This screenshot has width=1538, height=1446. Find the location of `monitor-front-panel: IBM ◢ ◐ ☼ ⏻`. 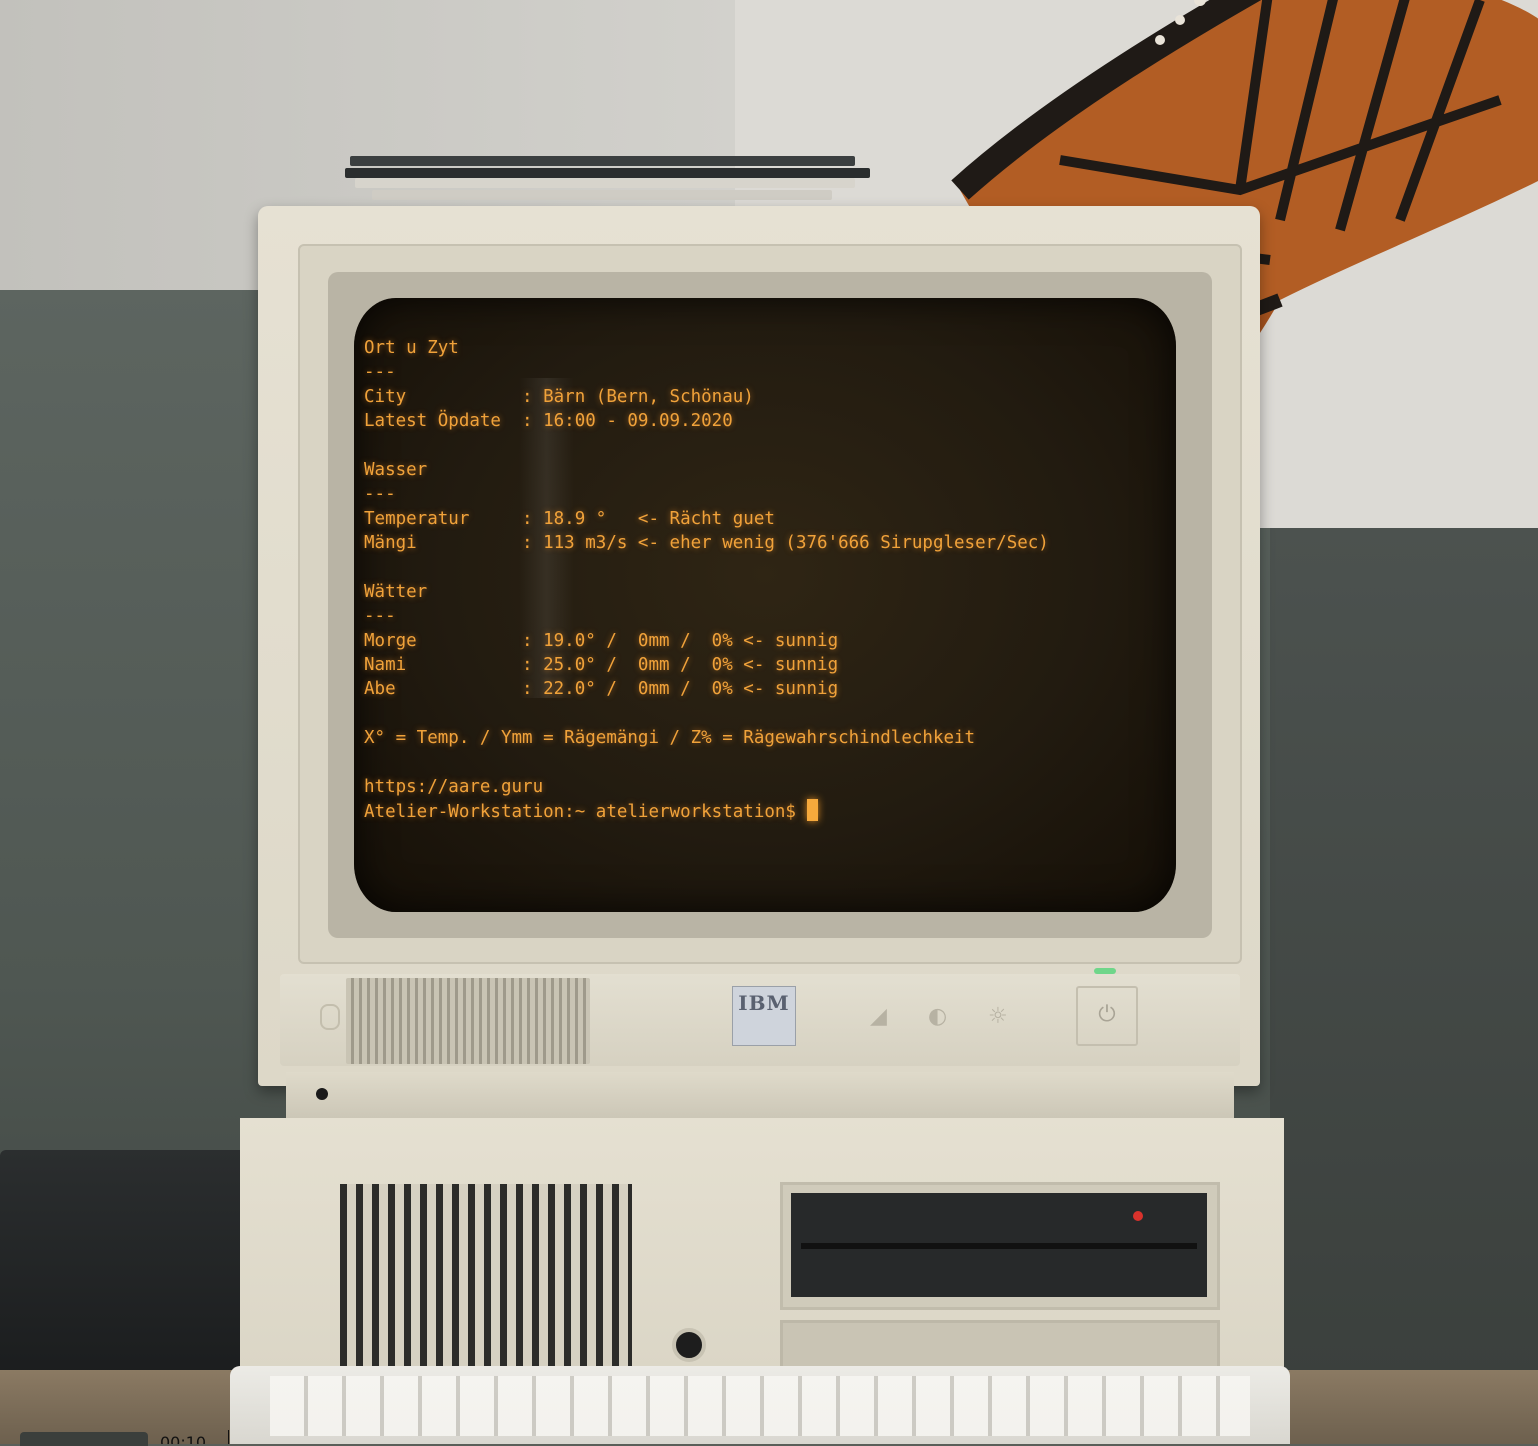

monitor-front-panel: IBM ◢ ◐ ☼ ⏻ is located at coordinates (760, 1017).